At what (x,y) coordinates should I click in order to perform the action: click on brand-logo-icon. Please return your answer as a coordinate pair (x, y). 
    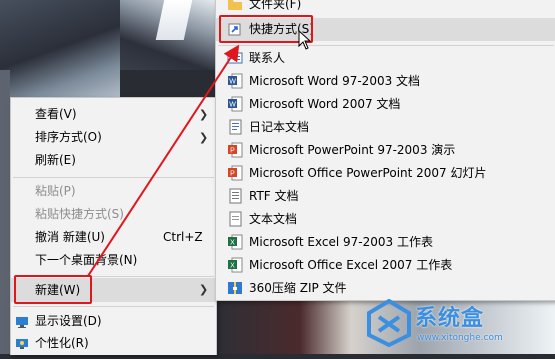
    Looking at the image, I should click on (389, 323).